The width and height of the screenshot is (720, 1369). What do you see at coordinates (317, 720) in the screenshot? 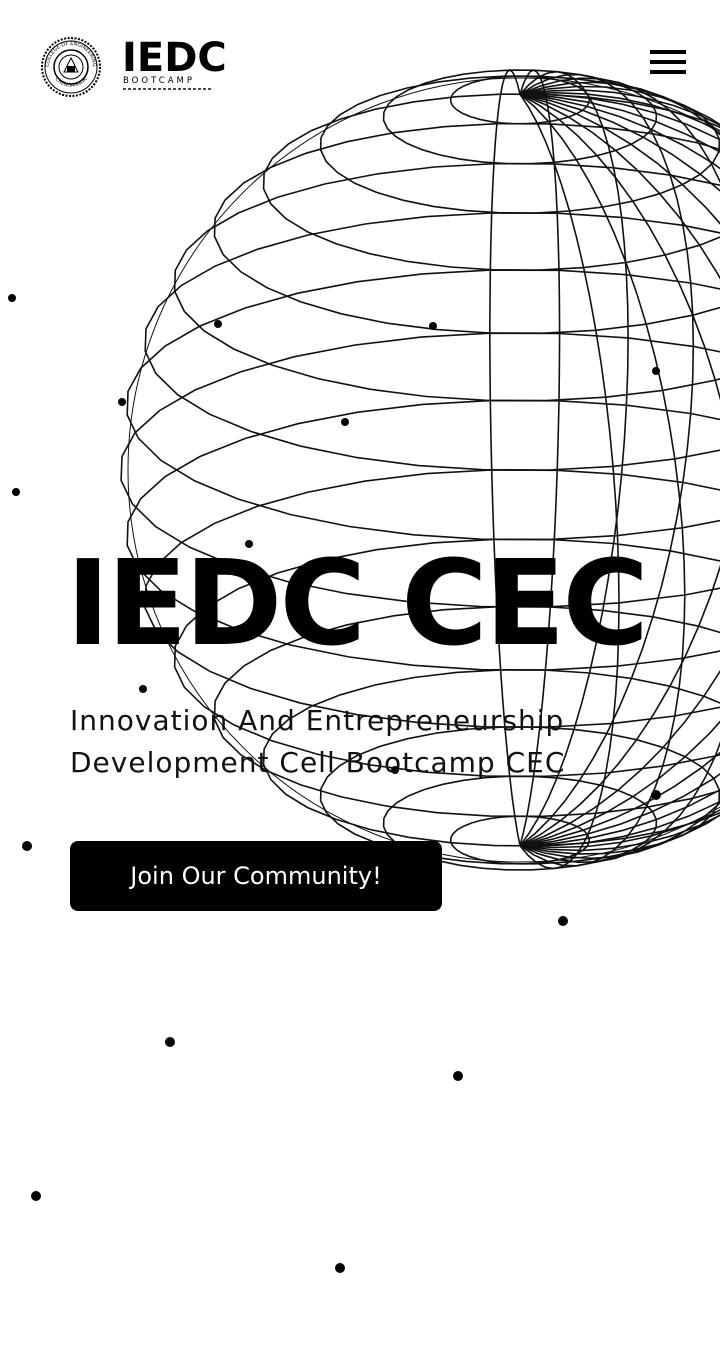
I see `hero-subtitle-line1: Innovation And Entrepreneurship` at bounding box center [317, 720].